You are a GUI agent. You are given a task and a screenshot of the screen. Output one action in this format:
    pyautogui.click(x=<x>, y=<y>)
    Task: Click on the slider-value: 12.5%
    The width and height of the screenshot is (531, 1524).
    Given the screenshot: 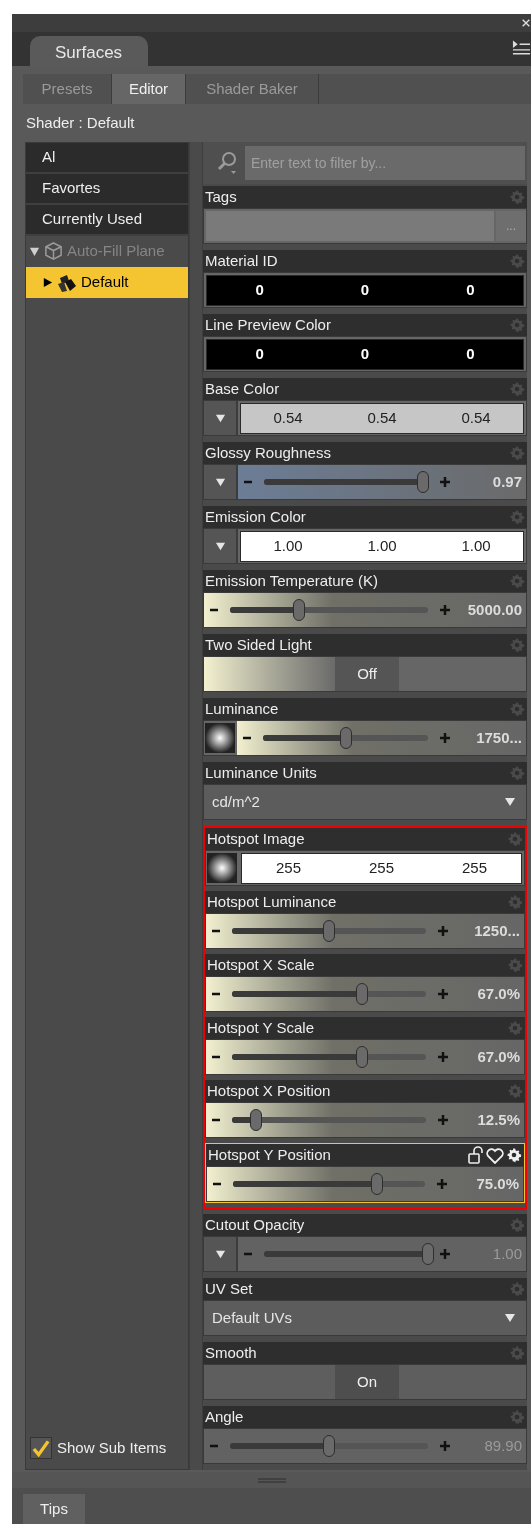 What is the action you would take?
    pyautogui.click(x=498, y=1119)
    